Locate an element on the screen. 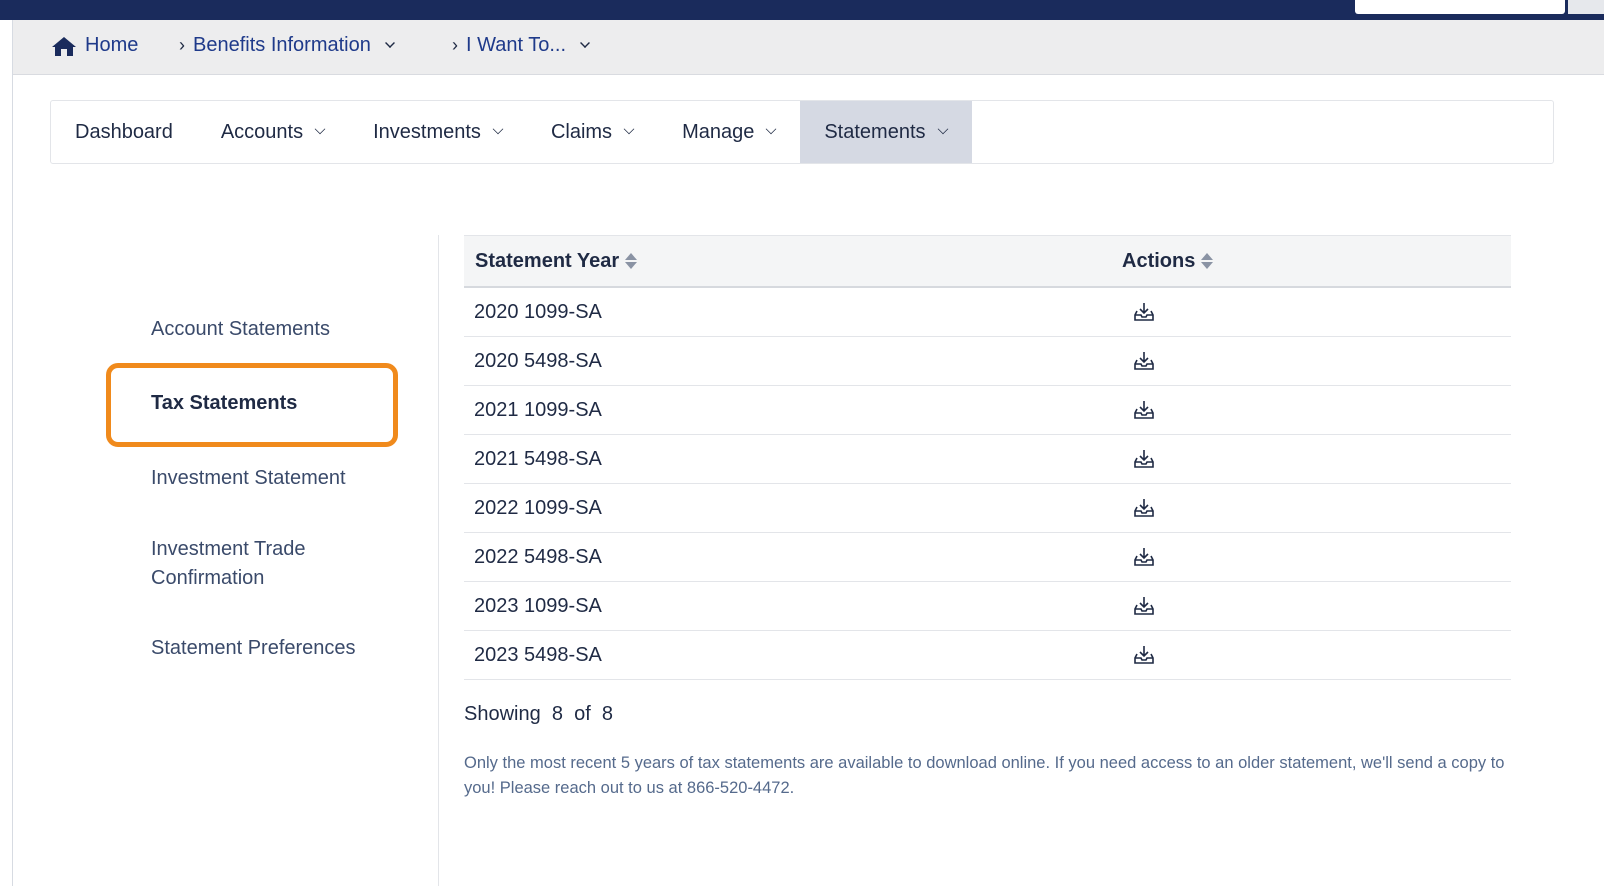 The image size is (1604, 886). statement-year-cell: 2023 5498-SA is located at coordinates (538, 654).